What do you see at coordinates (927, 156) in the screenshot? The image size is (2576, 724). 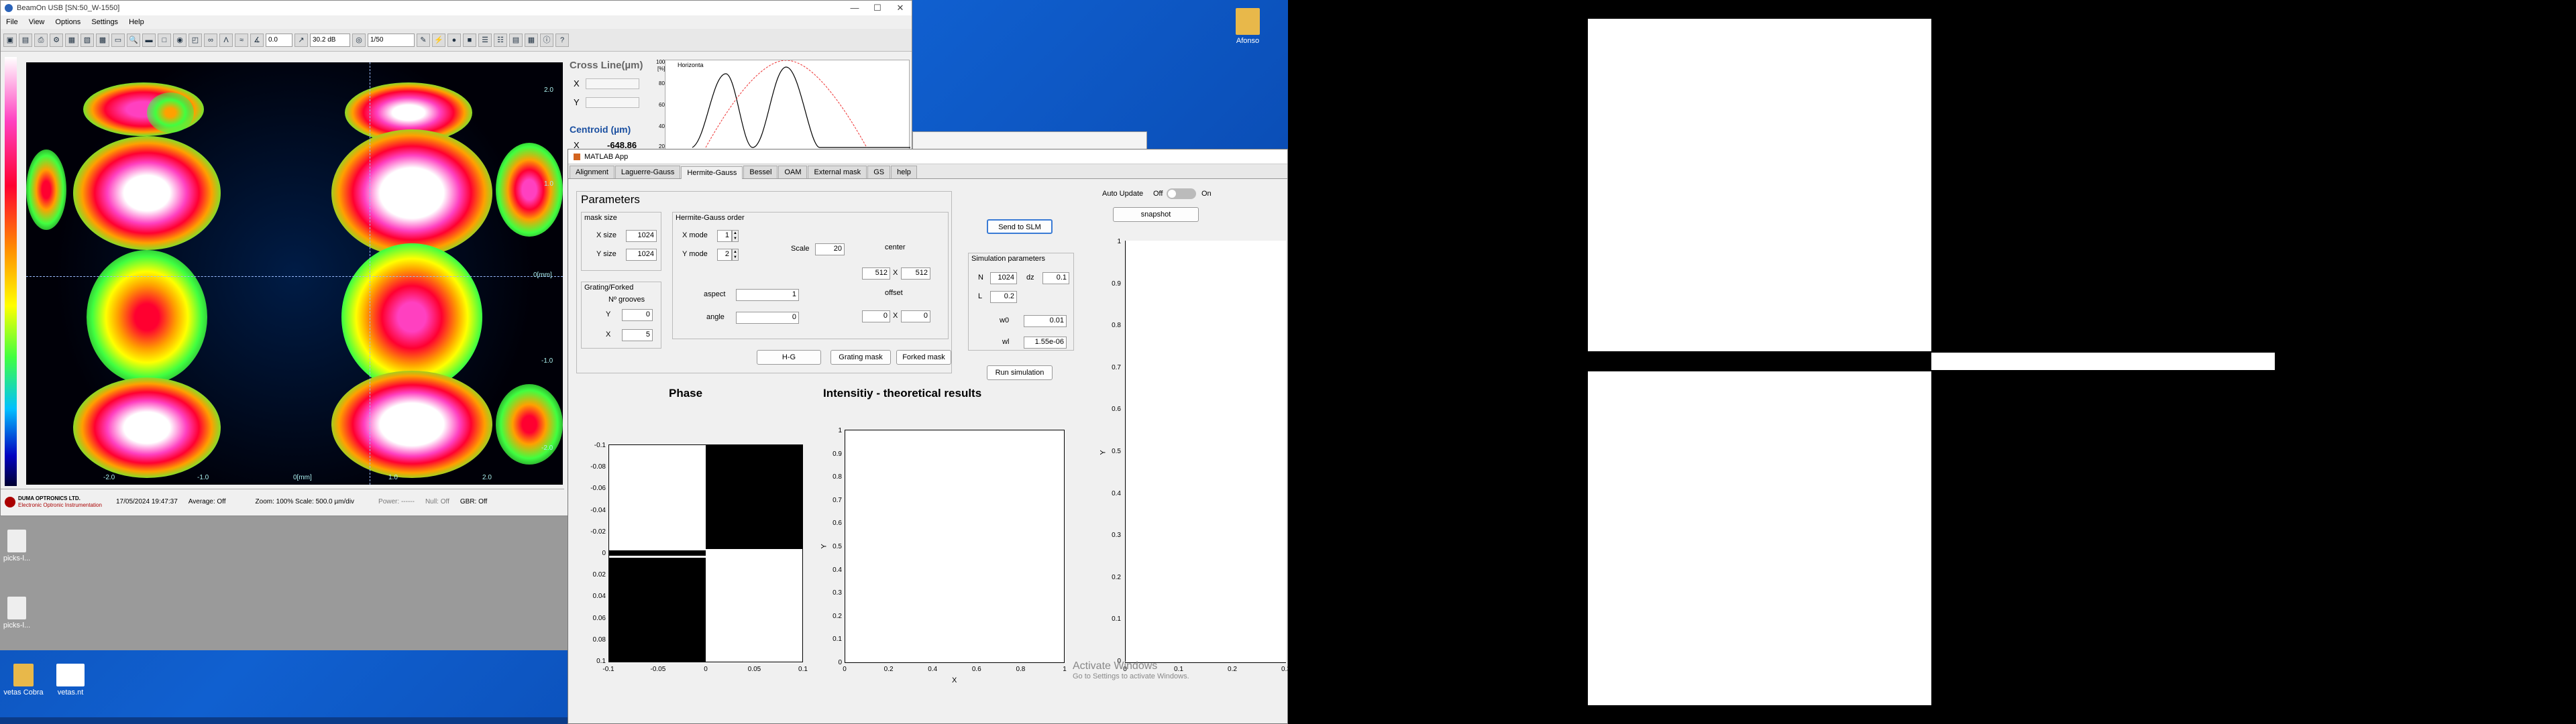 I see `matlab-titlebar: MATLAB App` at bounding box center [927, 156].